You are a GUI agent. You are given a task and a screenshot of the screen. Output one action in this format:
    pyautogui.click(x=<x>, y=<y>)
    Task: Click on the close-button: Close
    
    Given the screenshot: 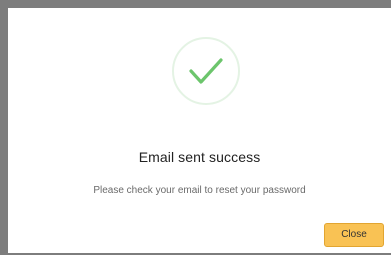 What is the action you would take?
    pyautogui.click(x=354, y=235)
    